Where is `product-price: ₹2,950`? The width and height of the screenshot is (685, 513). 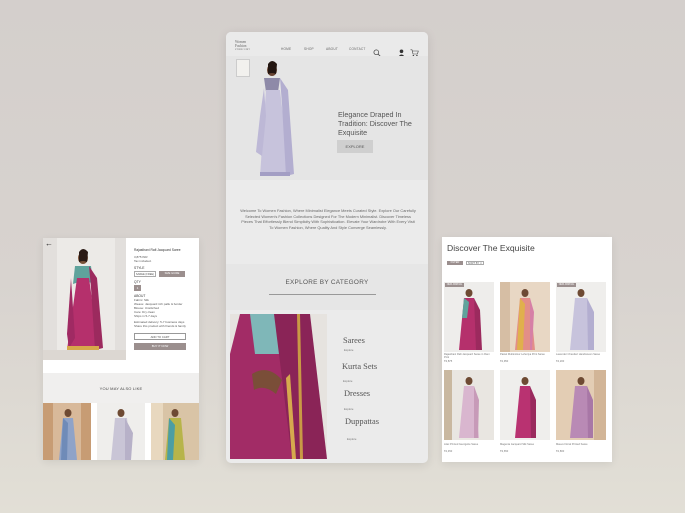 product-price: ₹2,950 is located at coordinates (504, 361).